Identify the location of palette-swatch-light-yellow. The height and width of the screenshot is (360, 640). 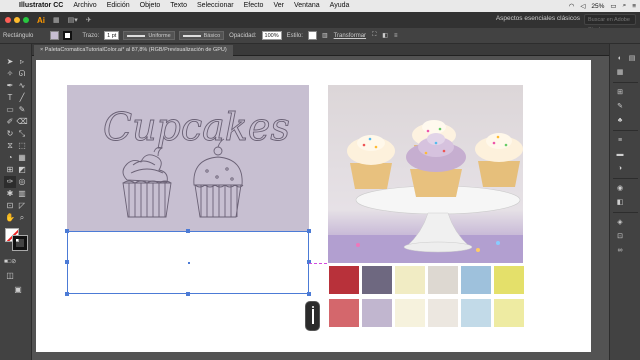
(509, 313).